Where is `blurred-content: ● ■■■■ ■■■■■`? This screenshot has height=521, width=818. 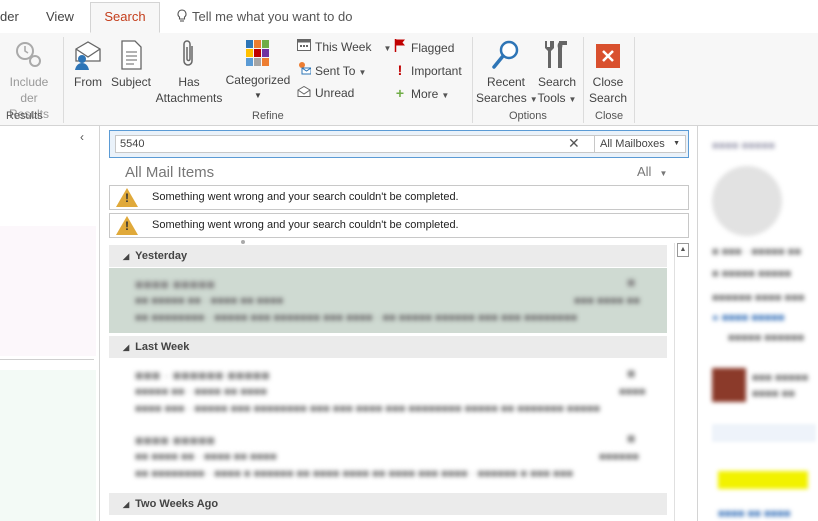 blurred-content: ● ■■■■ ■■■■■ is located at coordinates (748, 318).